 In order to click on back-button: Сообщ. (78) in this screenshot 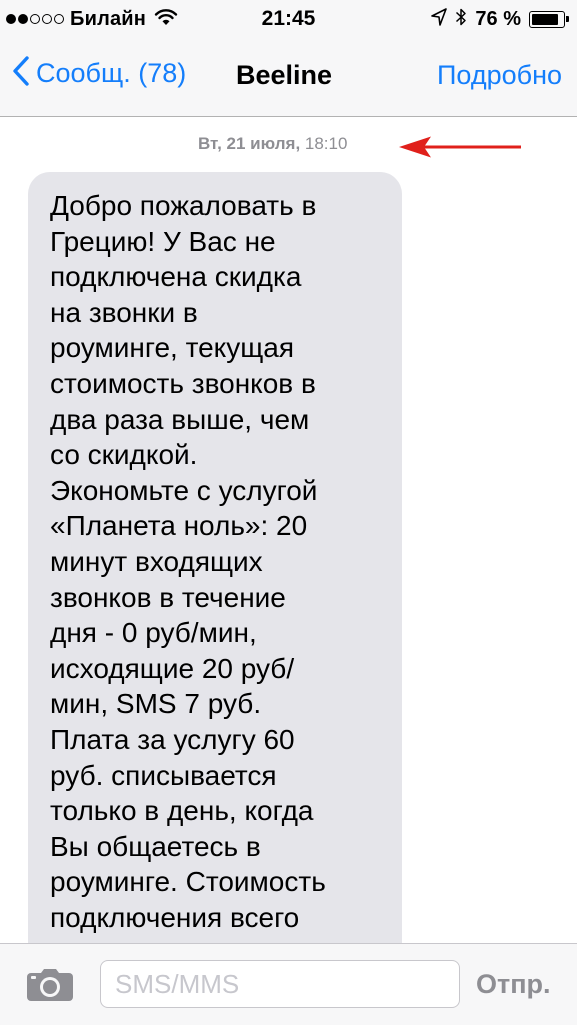, I will do `click(99, 73)`.